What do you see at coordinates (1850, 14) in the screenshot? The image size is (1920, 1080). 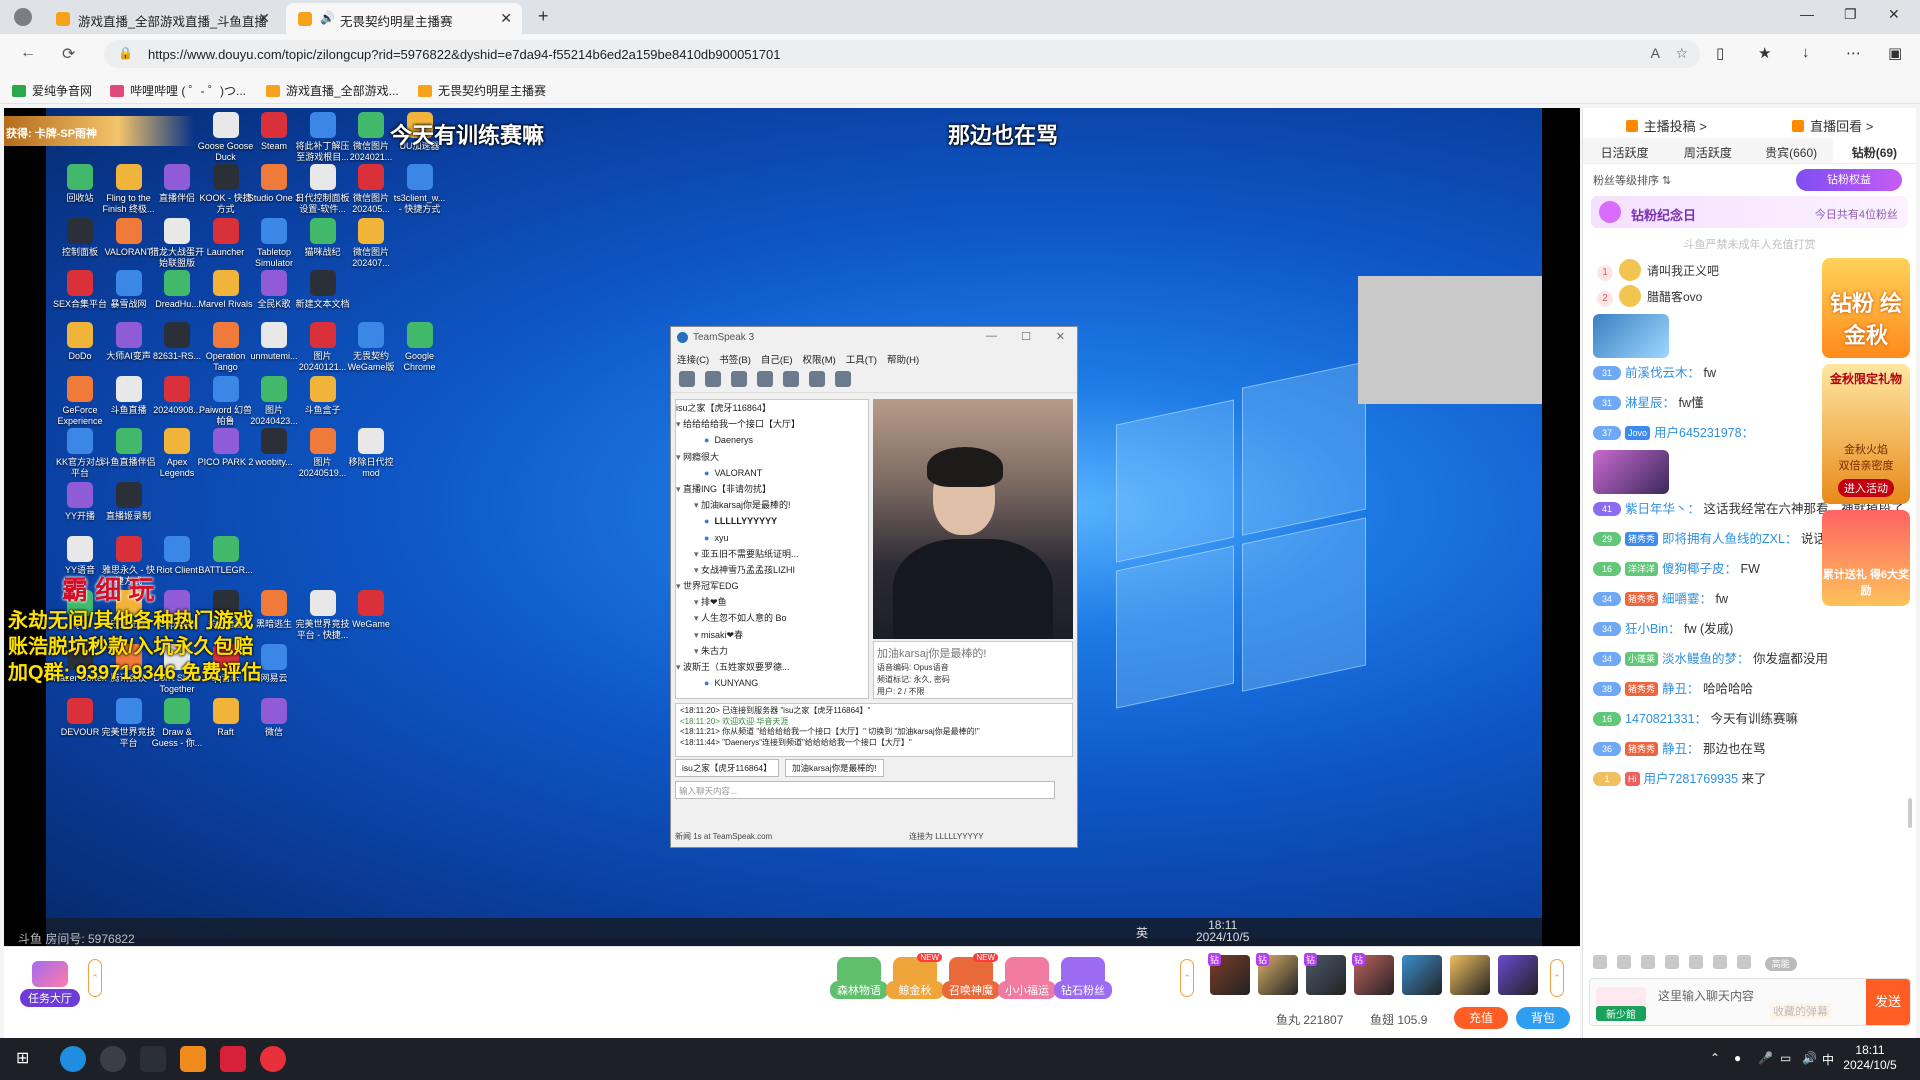 I see `restore-icon: ❐` at bounding box center [1850, 14].